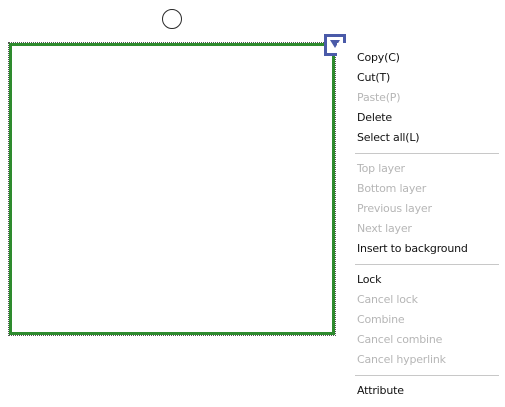  What do you see at coordinates (421, 320) in the screenshot?
I see `menu-item-combine: Combine` at bounding box center [421, 320].